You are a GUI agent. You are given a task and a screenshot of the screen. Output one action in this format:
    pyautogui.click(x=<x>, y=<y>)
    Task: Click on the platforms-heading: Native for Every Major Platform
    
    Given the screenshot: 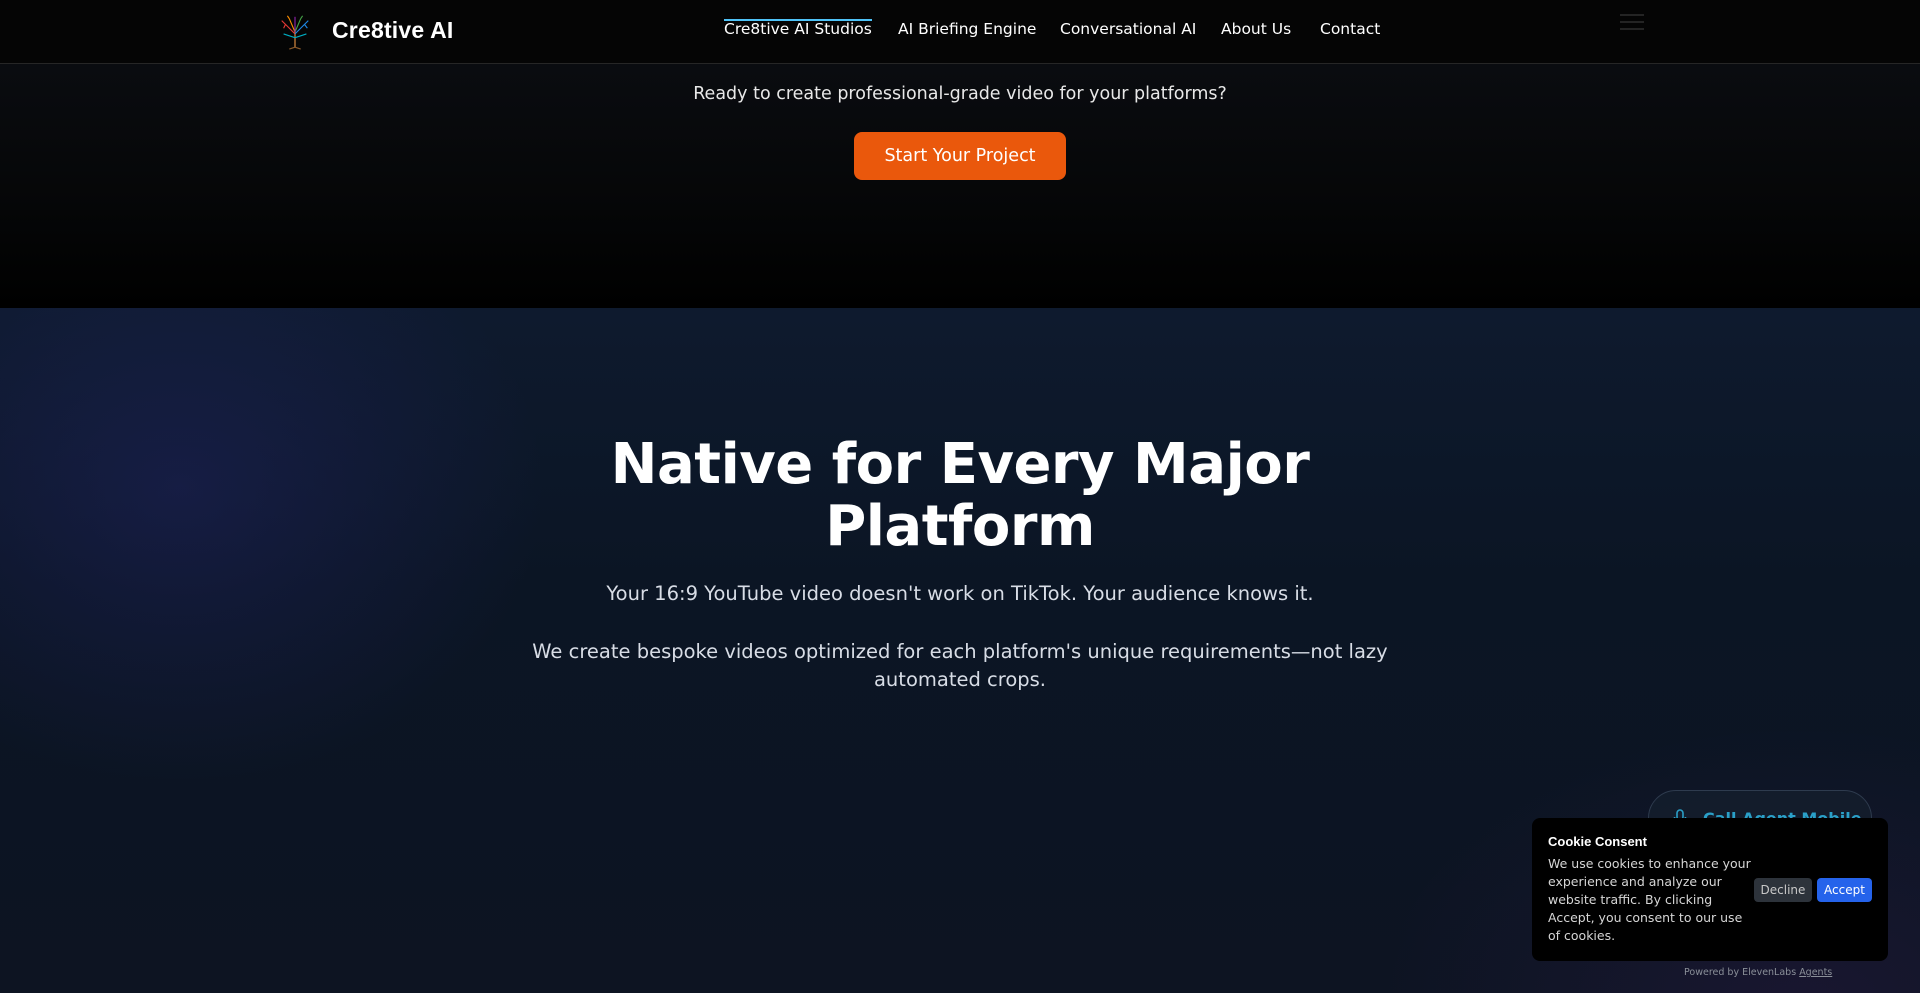 What is the action you would take?
    pyautogui.click(x=960, y=496)
    